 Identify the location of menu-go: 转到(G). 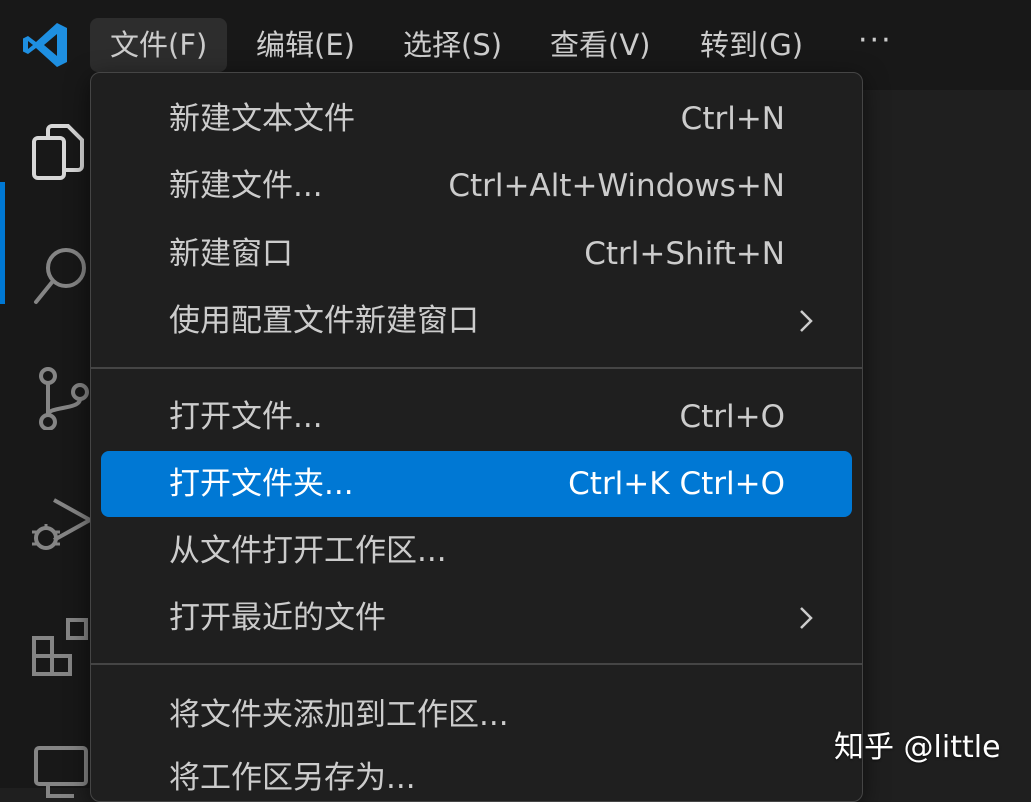
(751, 45).